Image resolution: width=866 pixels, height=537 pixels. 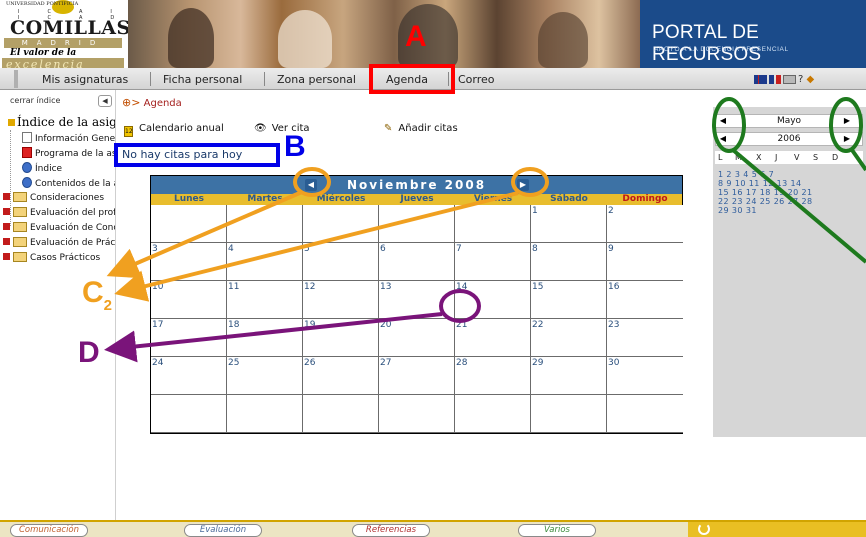 I want to click on annotation-arrow-day, so click(x=273, y=337).